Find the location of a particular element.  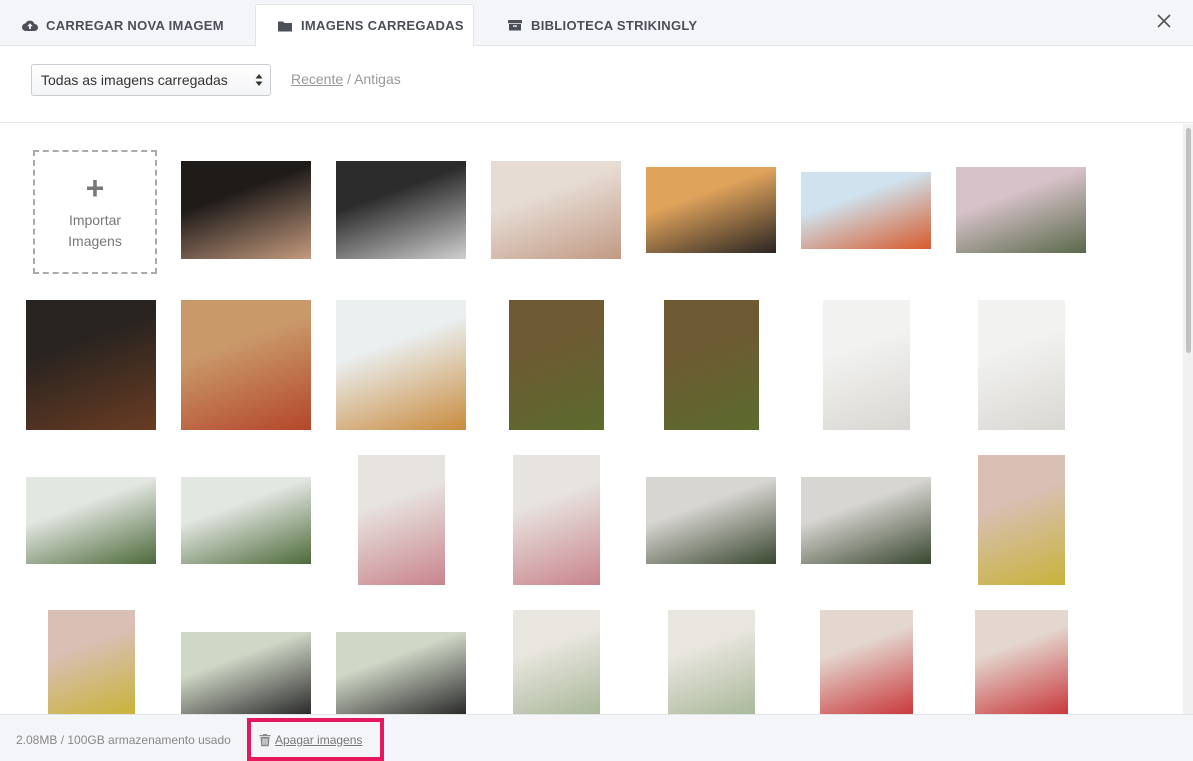

plus-icon: + is located at coordinates (95, 188).